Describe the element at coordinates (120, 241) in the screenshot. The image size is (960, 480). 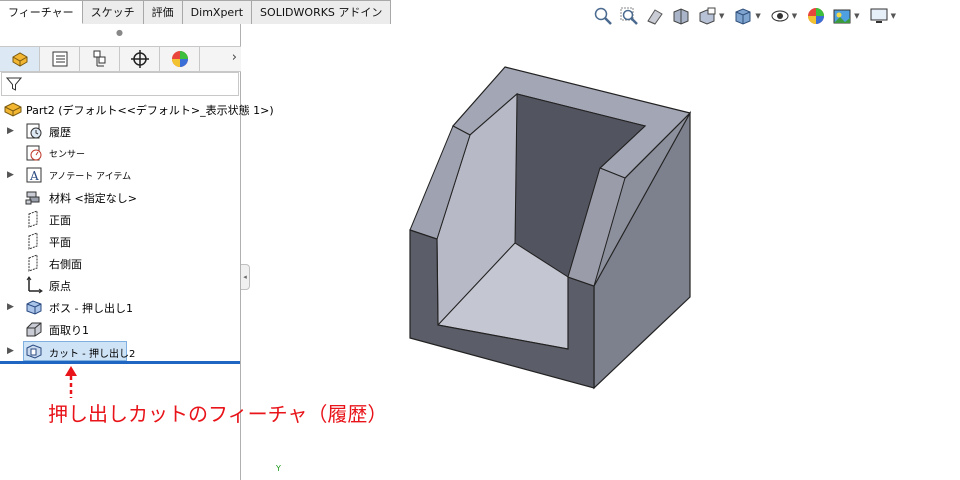
I see `tree-item-top-plane: 平面` at that location.